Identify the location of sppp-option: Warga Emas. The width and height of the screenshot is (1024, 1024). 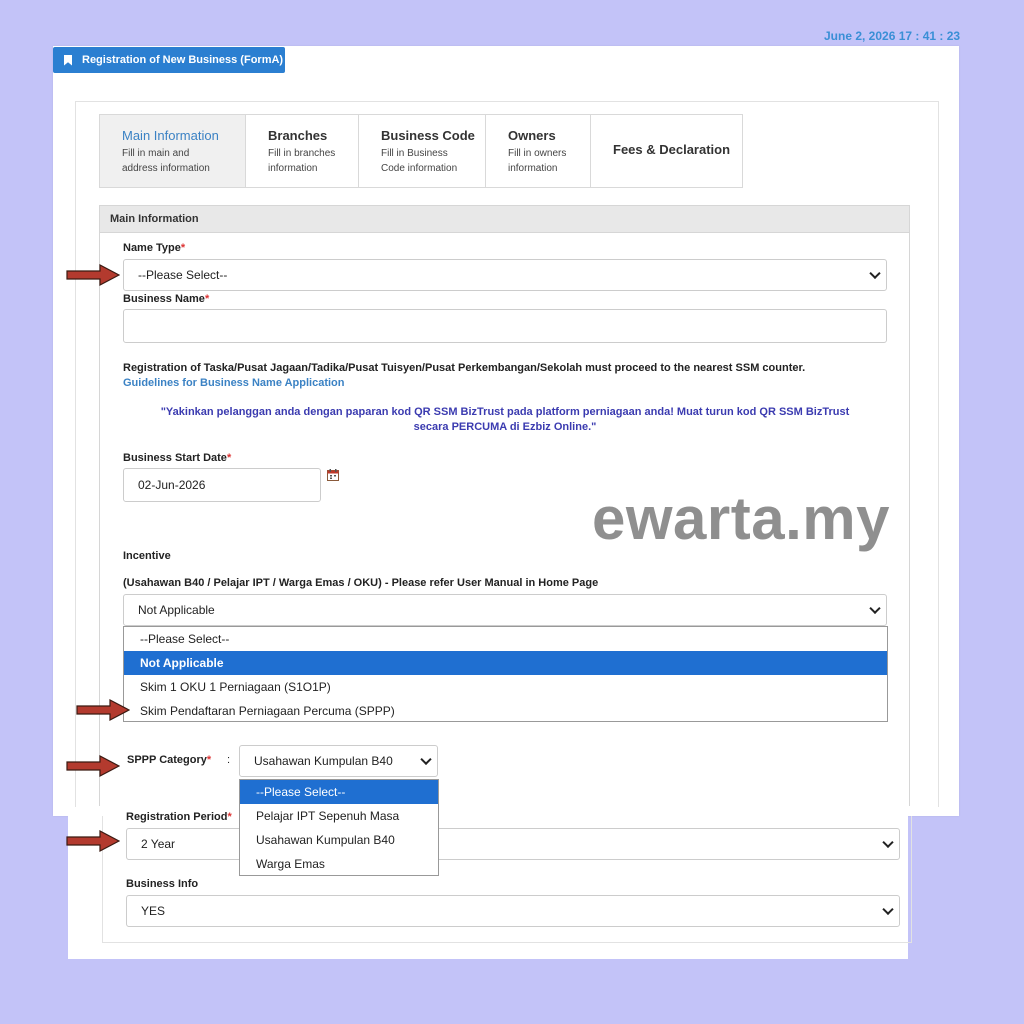
(339, 864).